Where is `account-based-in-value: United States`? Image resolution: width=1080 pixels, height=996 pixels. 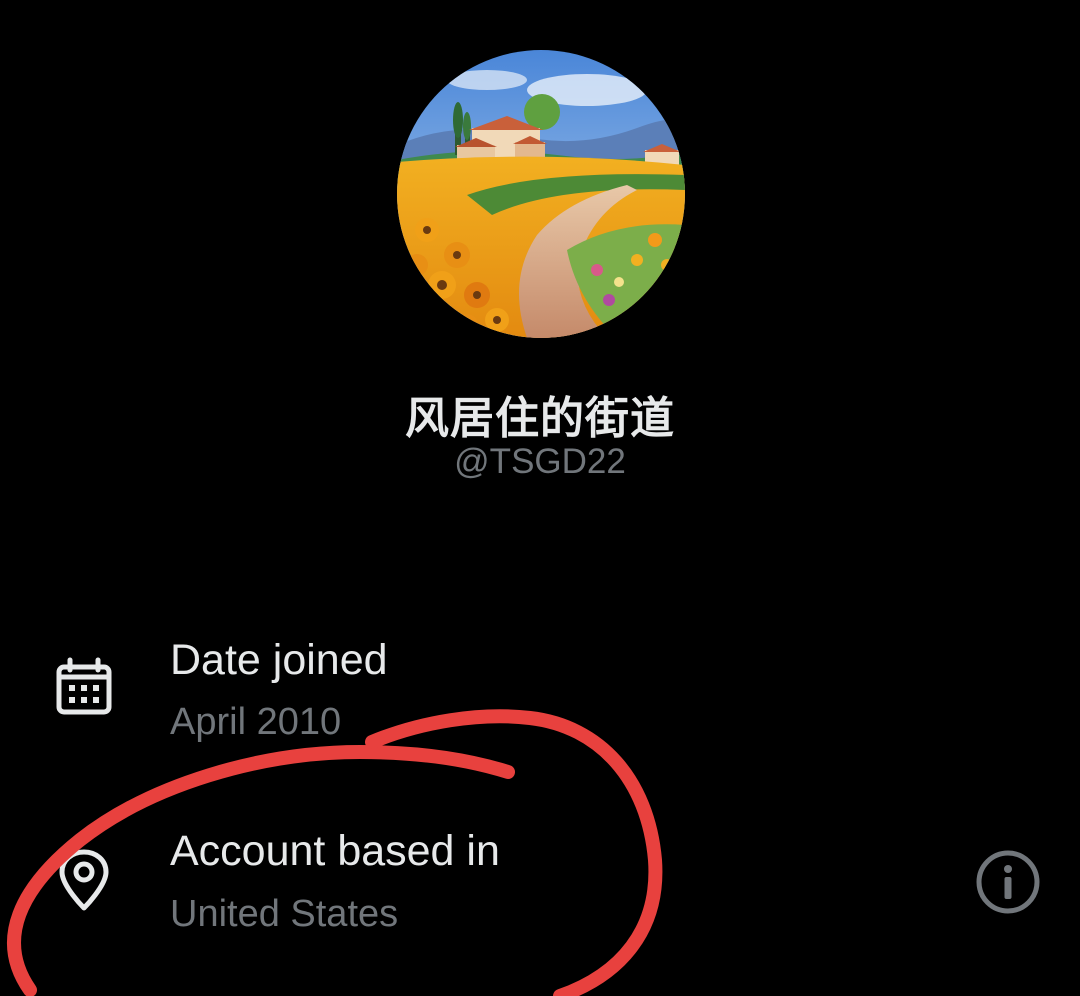
account-based-in-value: United States is located at coordinates (284, 914).